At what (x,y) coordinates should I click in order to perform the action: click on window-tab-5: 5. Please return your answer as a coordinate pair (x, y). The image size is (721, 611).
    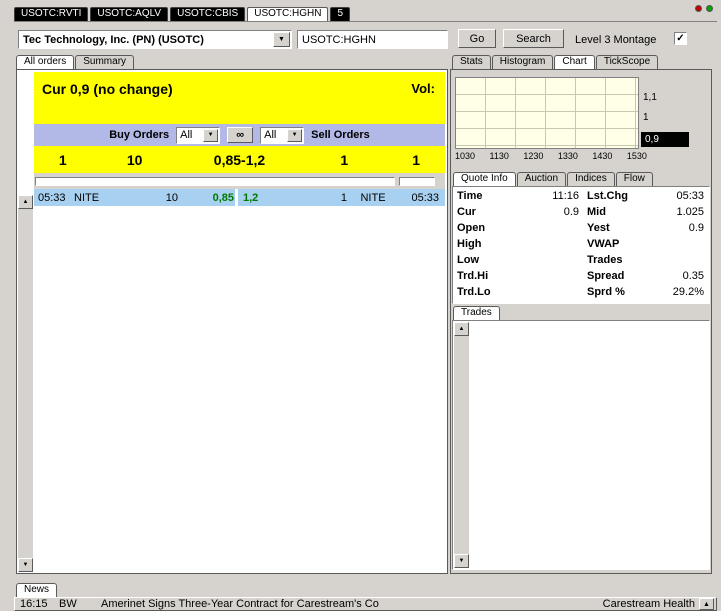
    Looking at the image, I should click on (340, 14).